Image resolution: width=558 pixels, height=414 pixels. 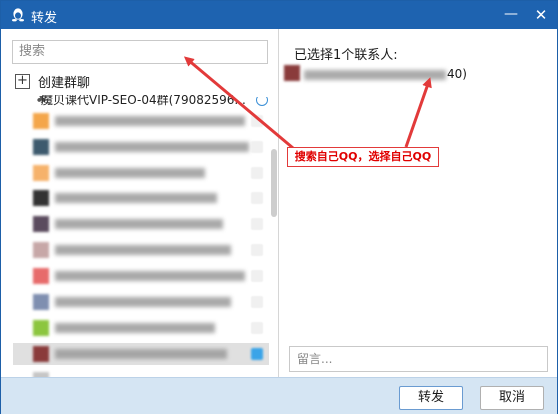 What do you see at coordinates (279, 15) in the screenshot?
I see `title-bar: 转发 — ✕` at bounding box center [279, 15].